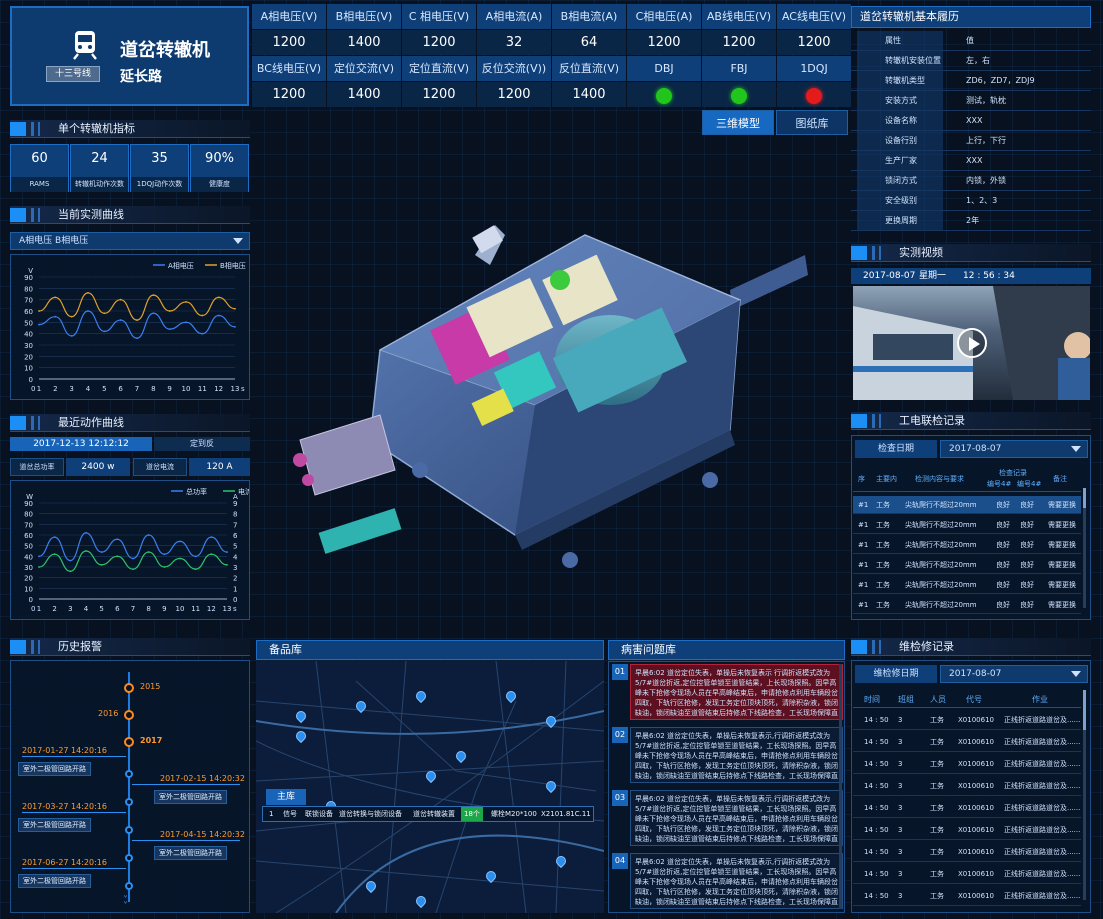 This screenshot has width=1103, height=919. What do you see at coordinates (973, 220) in the screenshot?
I see `history-value: 2年` at bounding box center [973, 220].